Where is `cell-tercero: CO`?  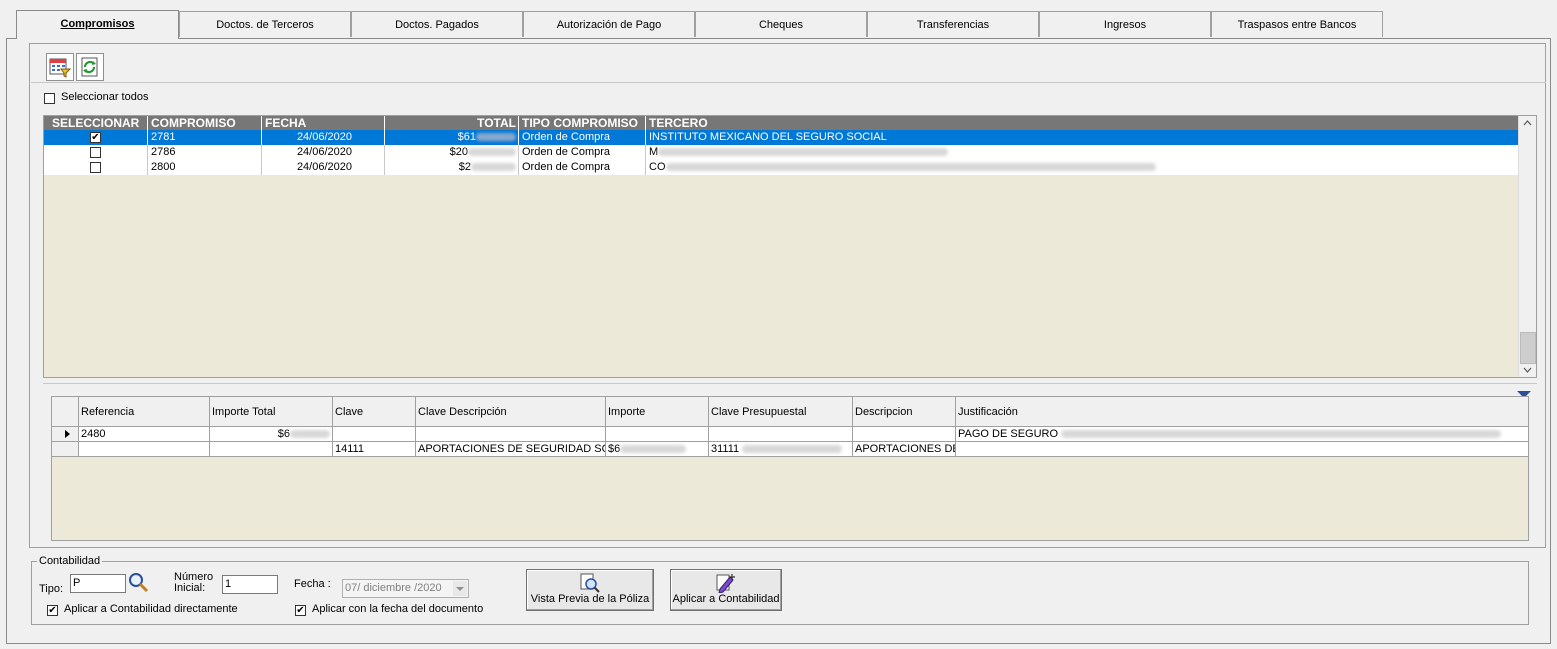 cell-tercero: CO is located at coordinates (1083, 167).